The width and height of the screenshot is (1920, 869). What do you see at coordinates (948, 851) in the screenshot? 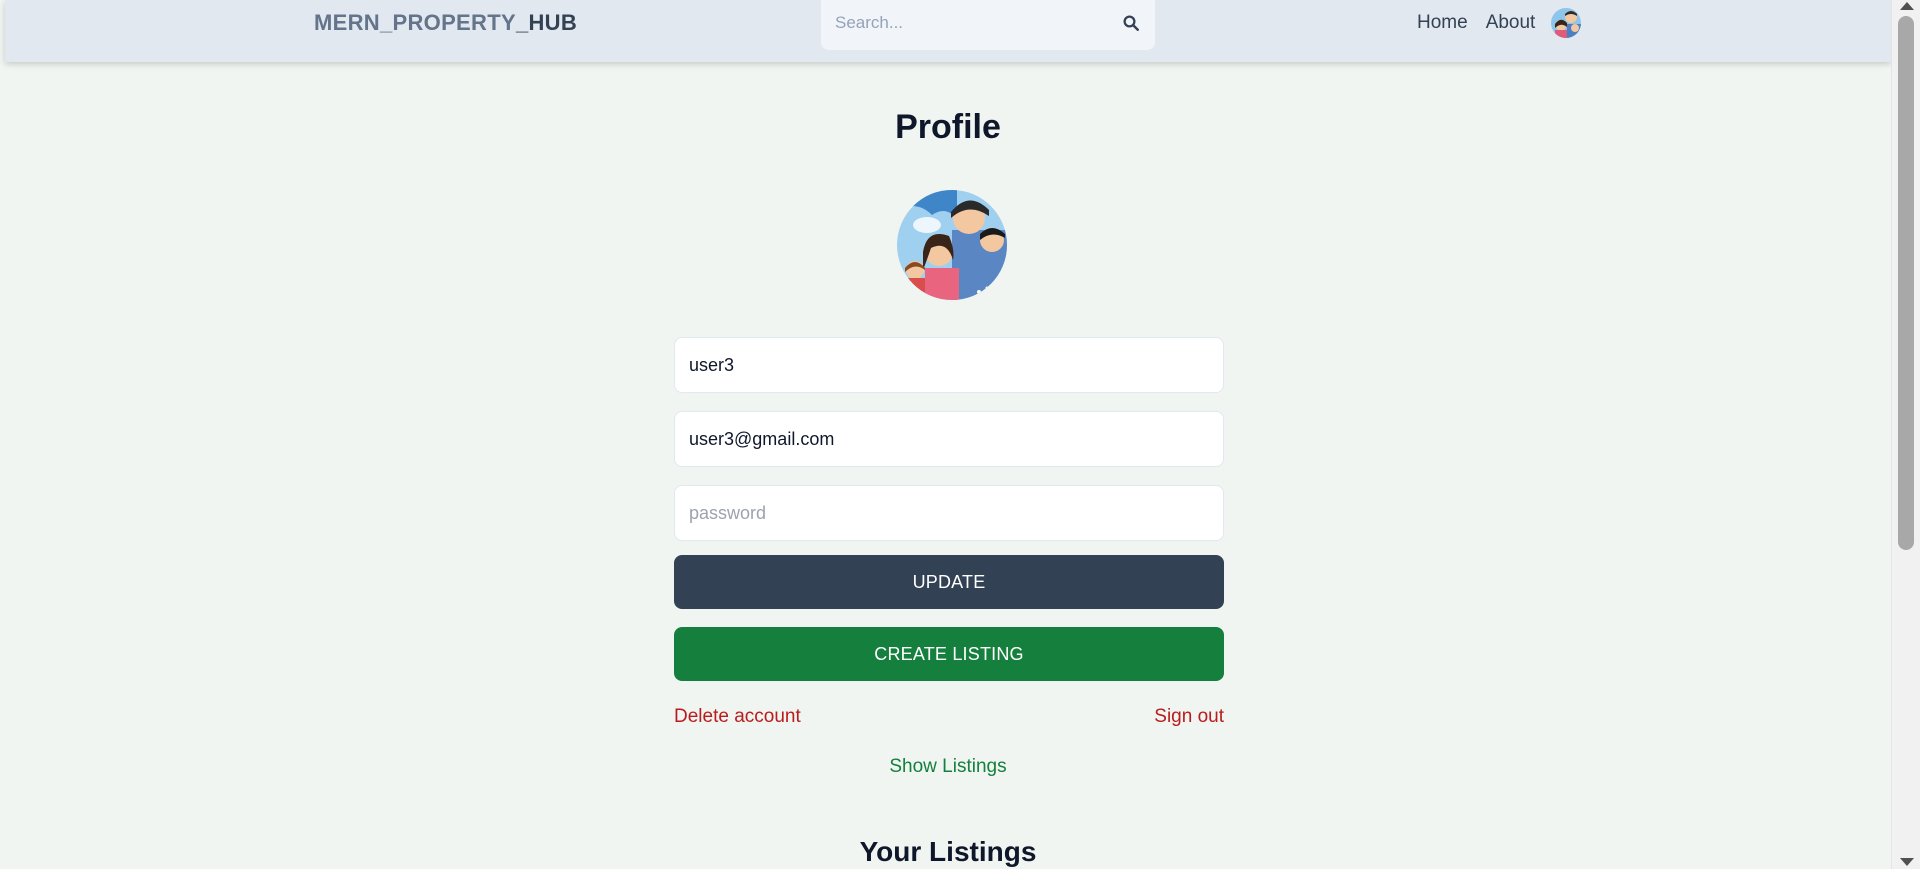
I see `your-listings-heading: Your Listings` at bounding box center [948, 851].